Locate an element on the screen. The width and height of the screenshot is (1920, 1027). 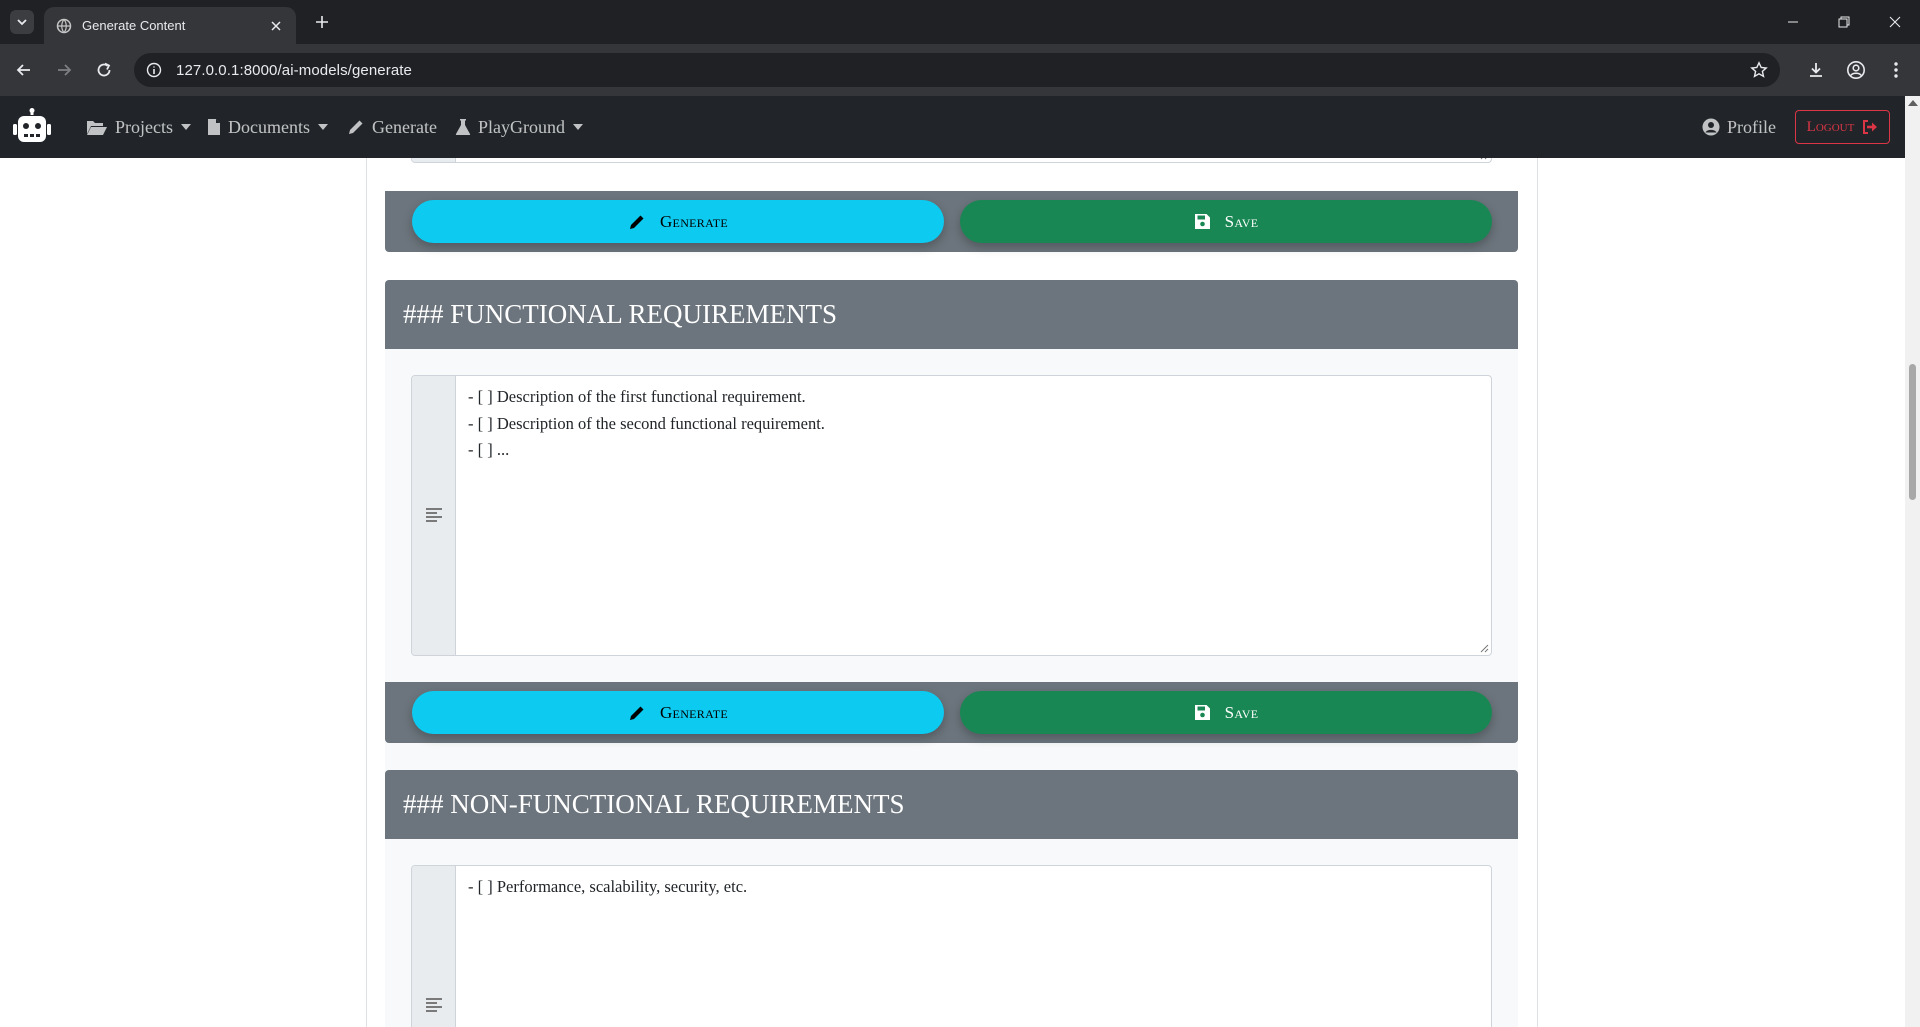
section-header: ### FUNCTIONAL REQUIREMENTS is located at coordinates (951, 314).